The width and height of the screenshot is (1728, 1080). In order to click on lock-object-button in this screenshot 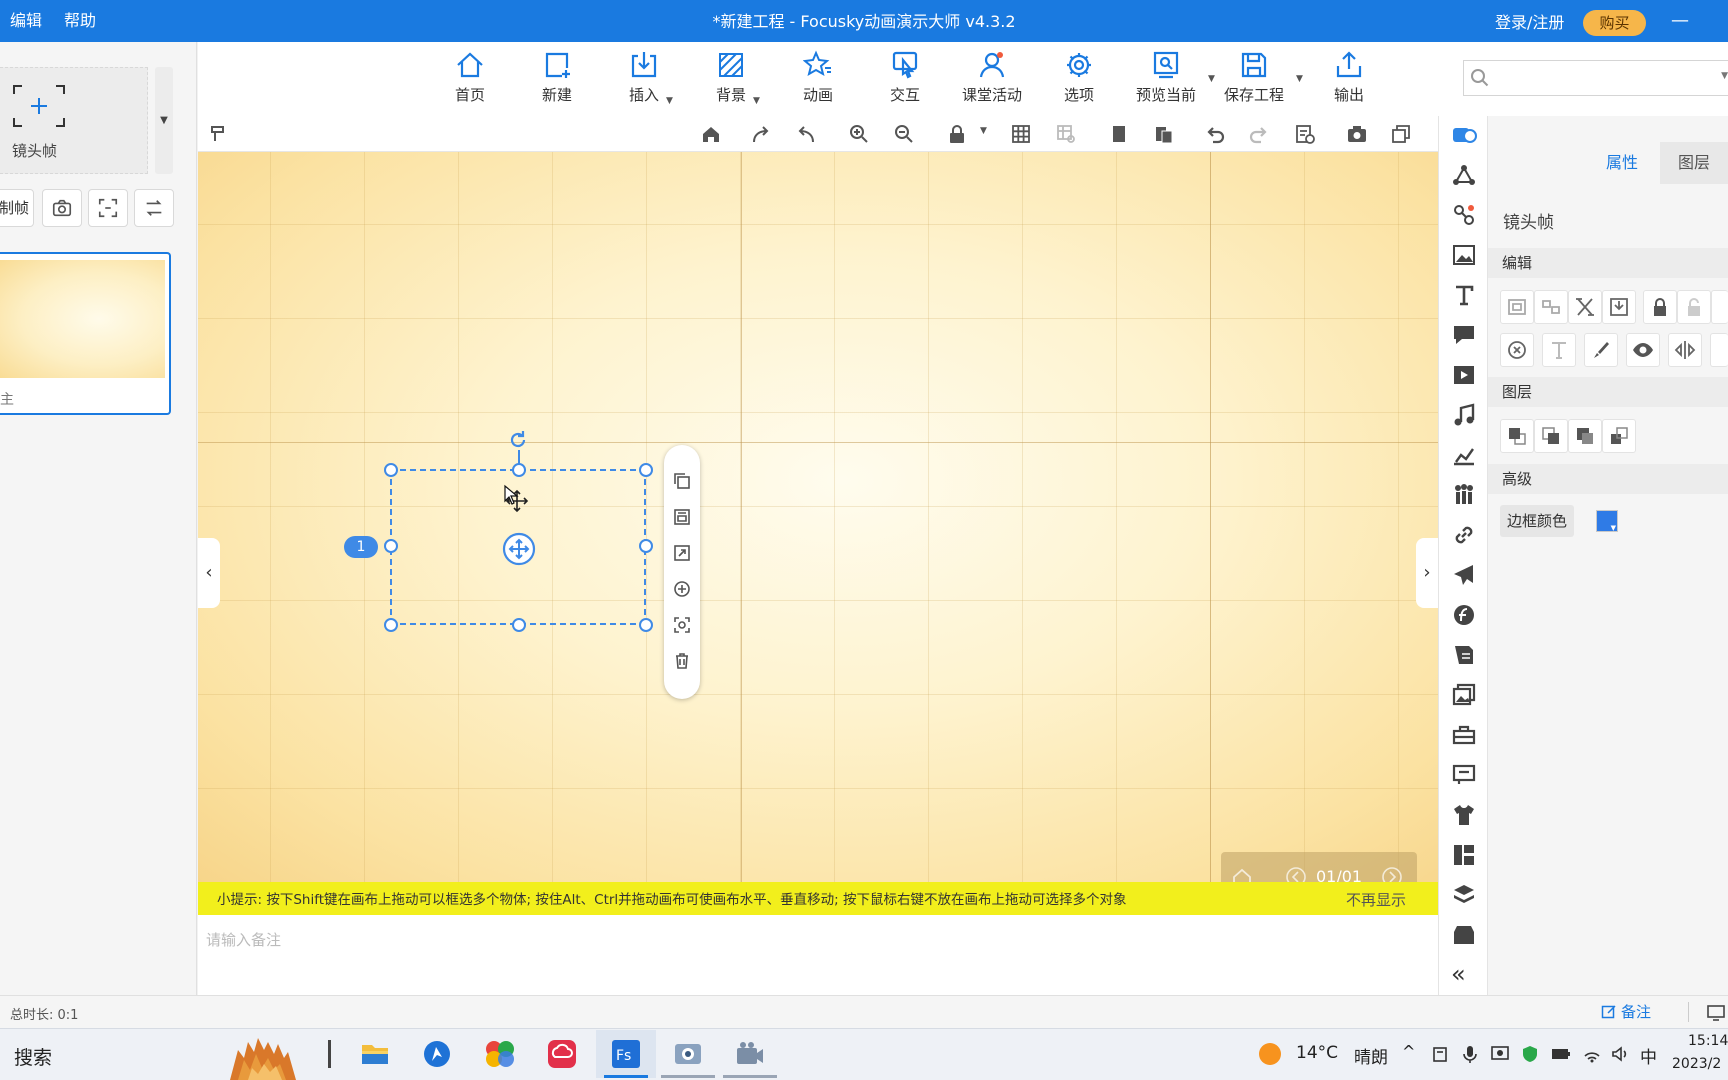, I will do `click(1660, 307)`.